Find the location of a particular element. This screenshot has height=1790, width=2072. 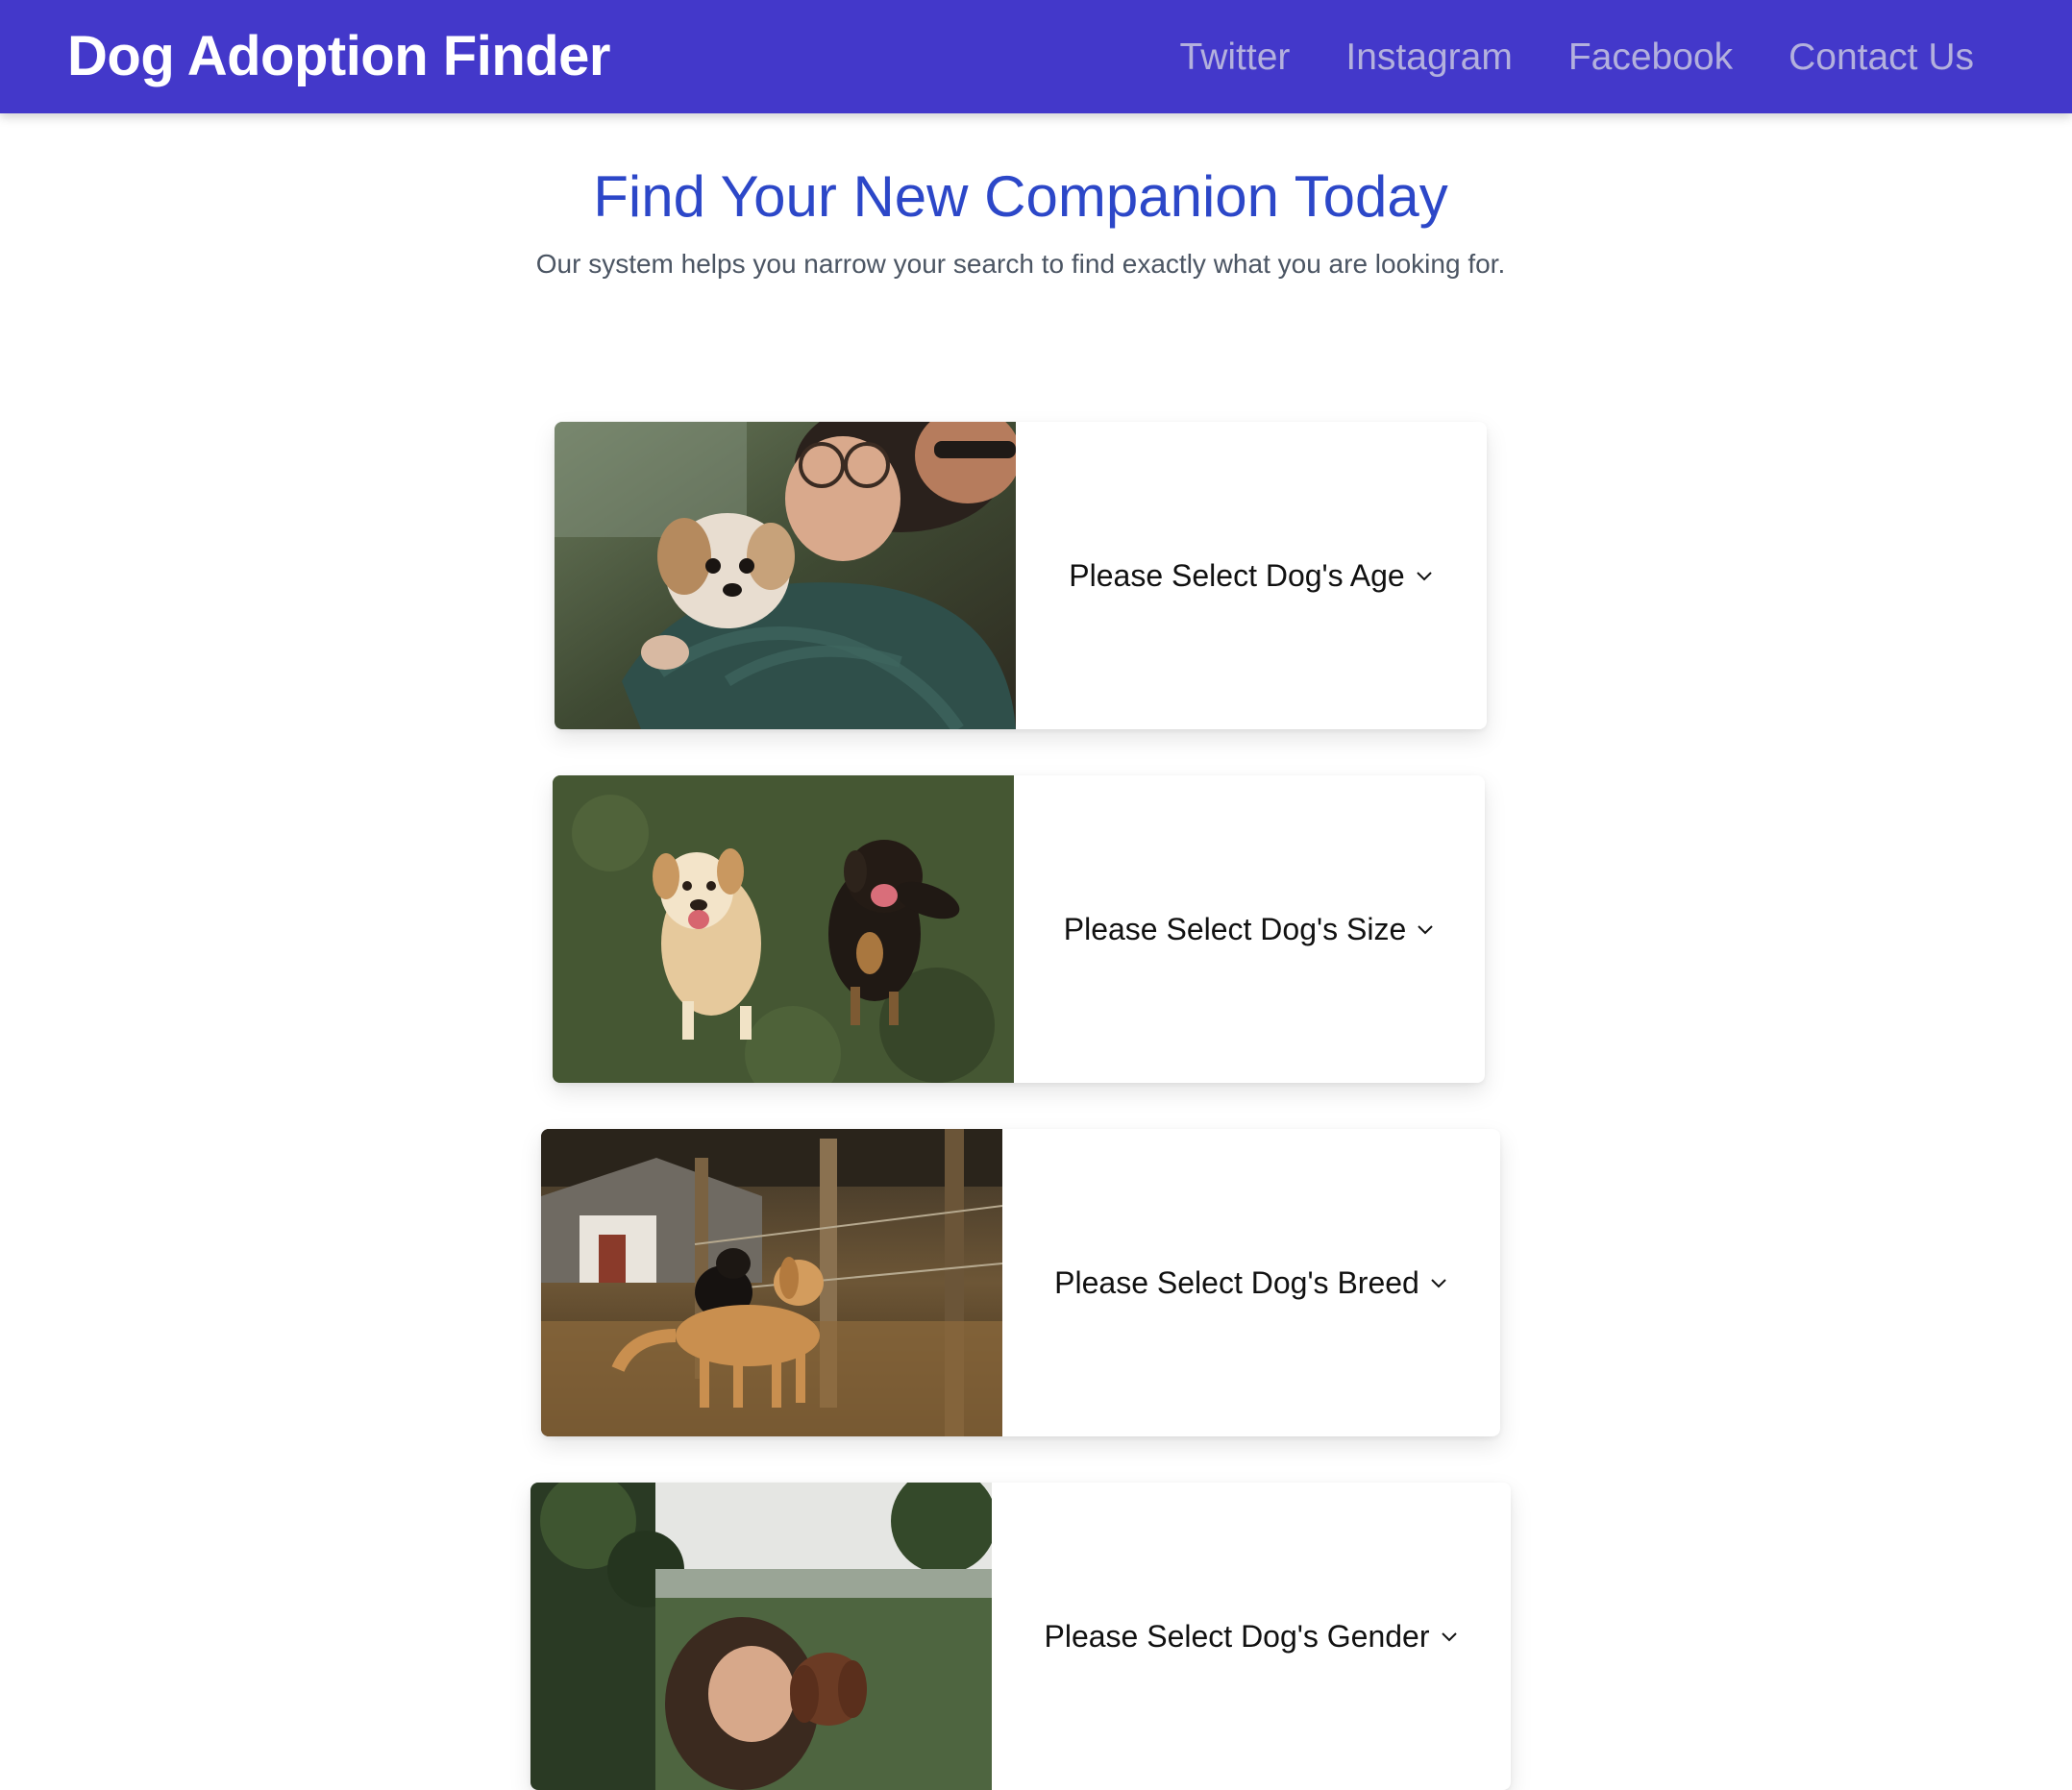

nav-link-instagram: Instagram is located at coordinates (1429, 58).